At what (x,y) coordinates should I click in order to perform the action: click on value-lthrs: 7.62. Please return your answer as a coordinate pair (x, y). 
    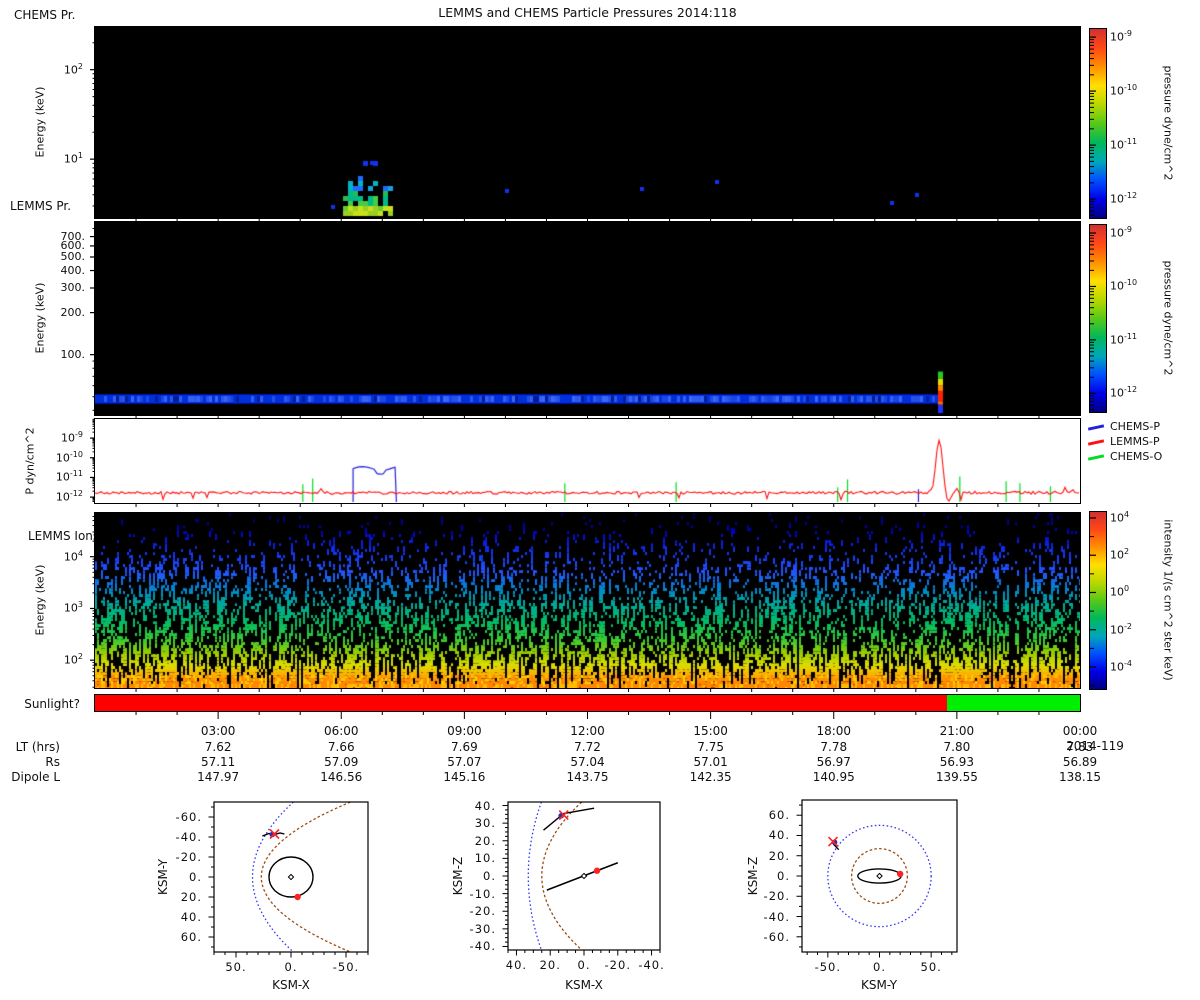
    Looking at the image, I should click on (218, 747).